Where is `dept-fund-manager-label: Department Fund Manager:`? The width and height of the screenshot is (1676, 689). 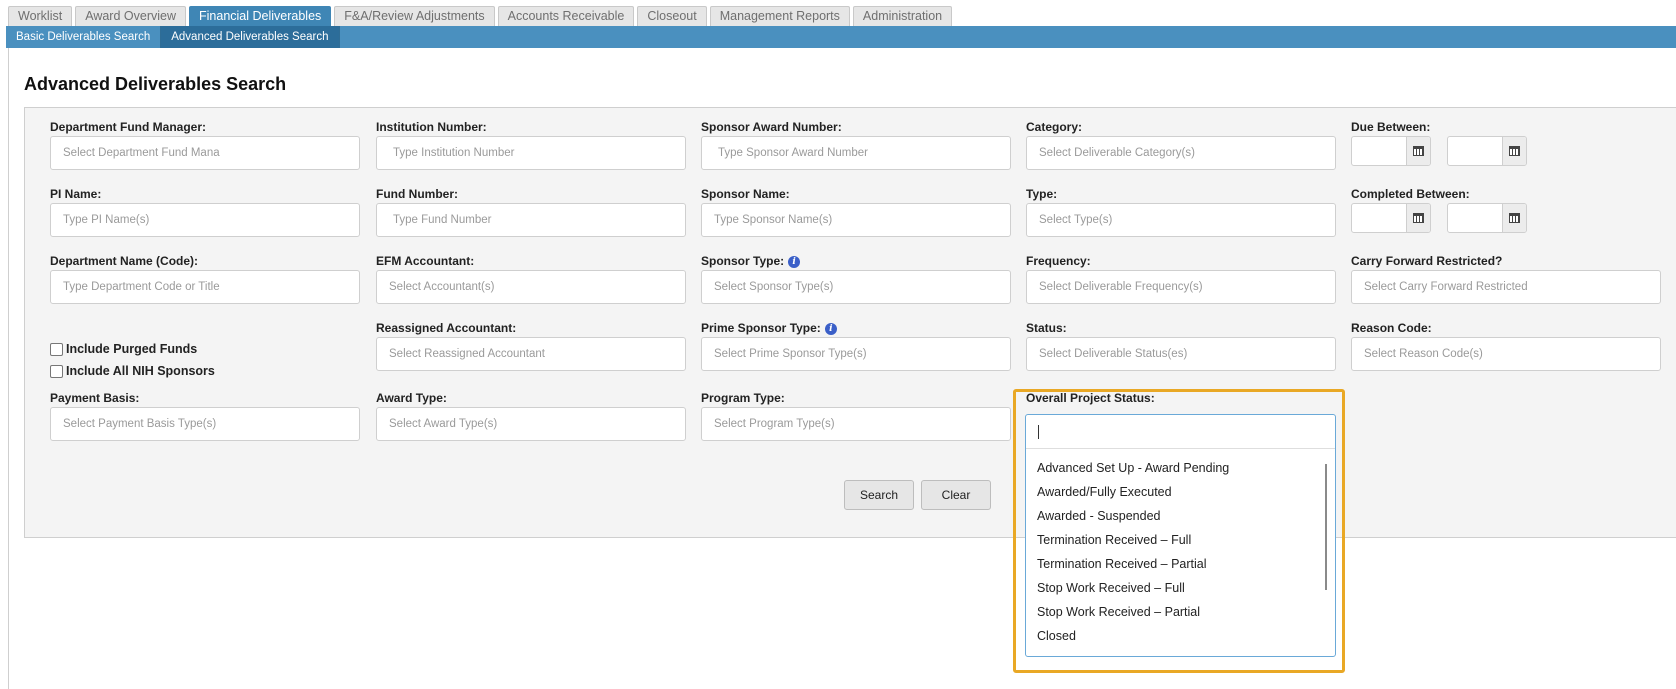 dept-fund-manager-label: Department Fund Manager: is located at coordinates (128, 127).